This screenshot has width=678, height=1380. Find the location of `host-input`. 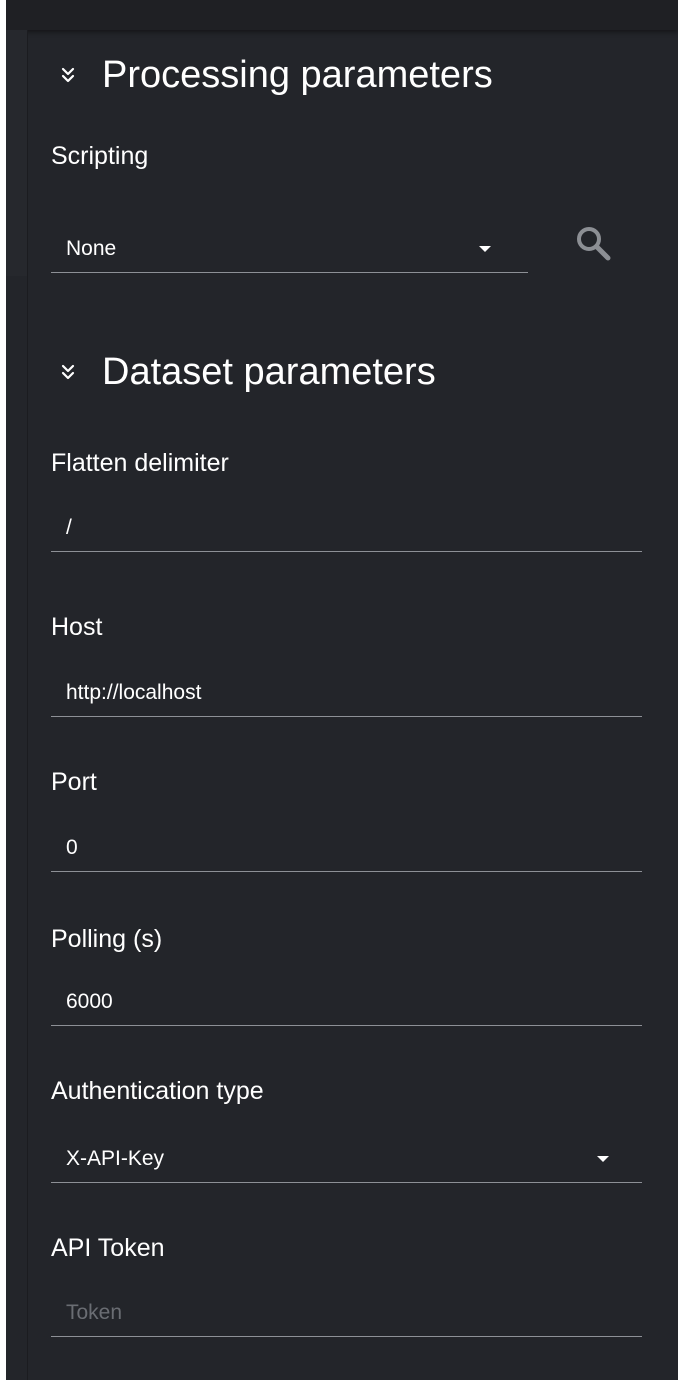

host-input is located at coordinates (346, 693).